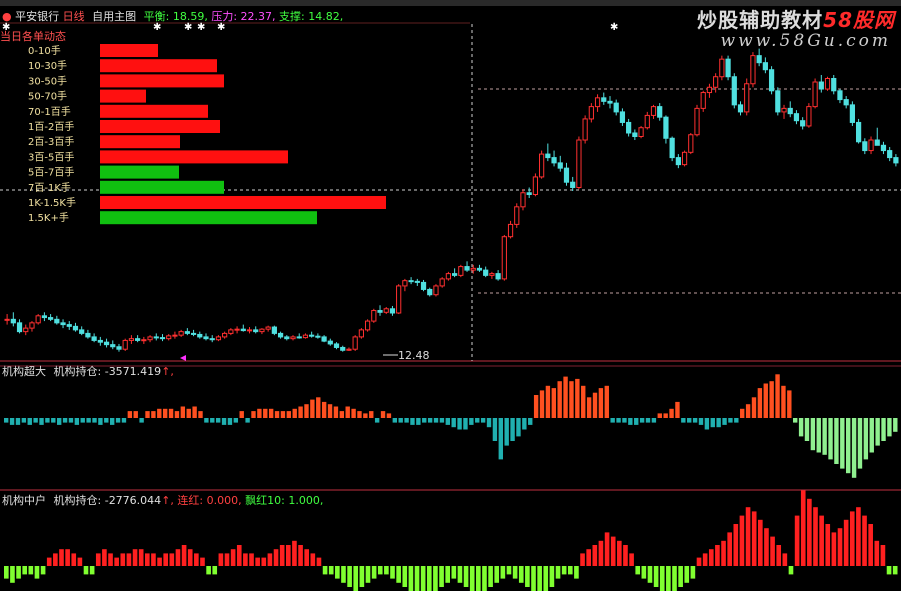 The height and width of the screenshot is (591, 901). I want to click on indicator2-extra1-label: 连红:, so click(190, 500).